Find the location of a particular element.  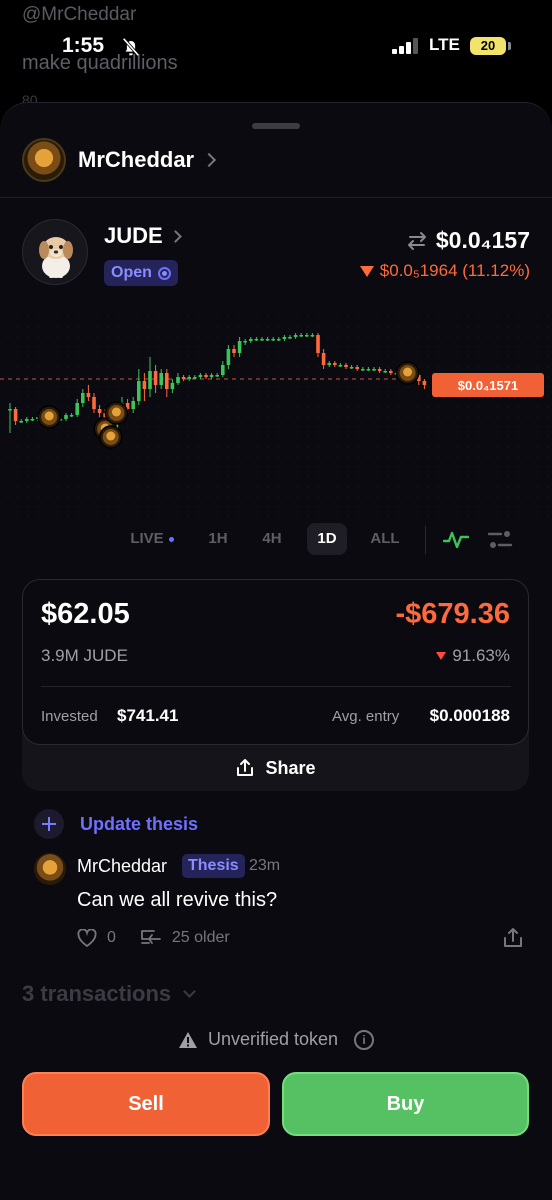

battery-tip is located at coordinates (509, 46).